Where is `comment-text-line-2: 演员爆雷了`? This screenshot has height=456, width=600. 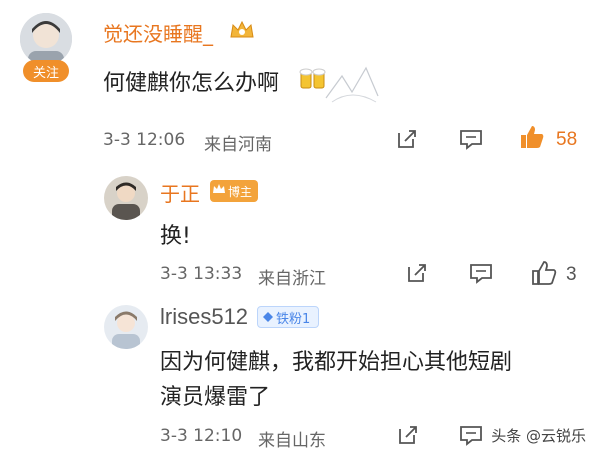
comment-text-line-2: 演员爆雷了 is located at coordinates (215, 397).